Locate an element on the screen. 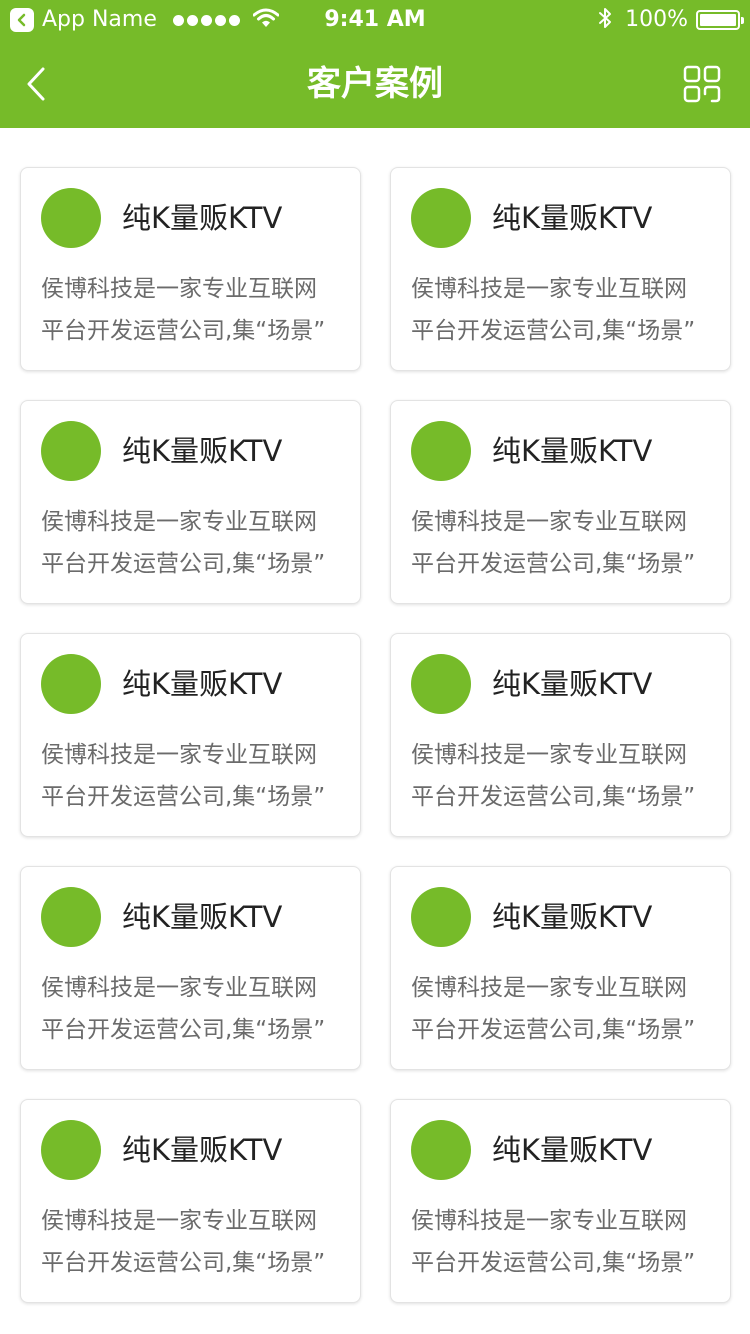  grid-icon is located at coordinates (702, 84).